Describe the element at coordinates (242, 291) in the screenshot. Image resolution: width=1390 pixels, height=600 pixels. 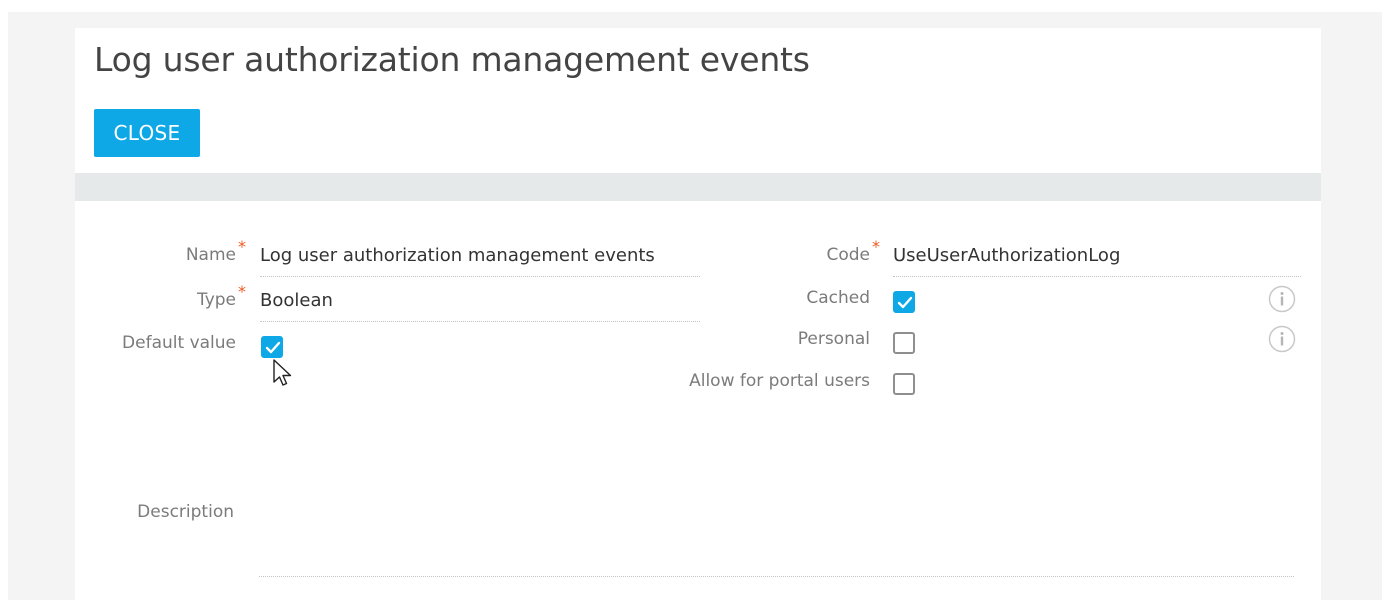
I see `type-required-mark: *` at that location.